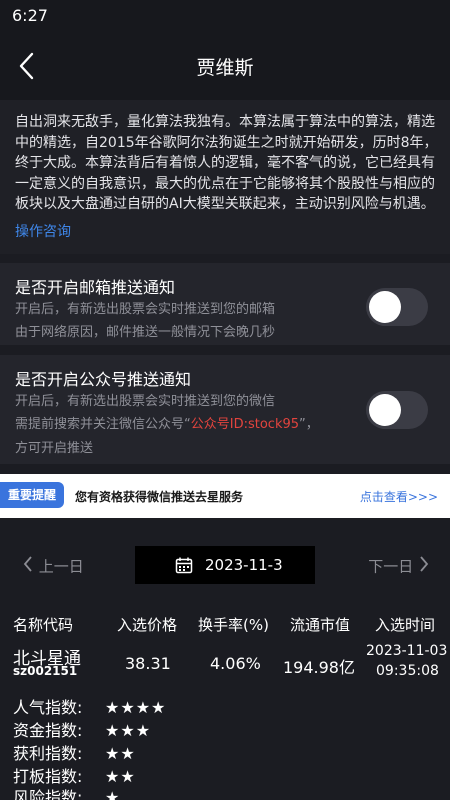 The height and width of the screenshot is (800, 450). I want to click on important-notice-bar: 重要提醒 您有资格获得微信推送去星服务 点击查看>>>, so click(225, 496).